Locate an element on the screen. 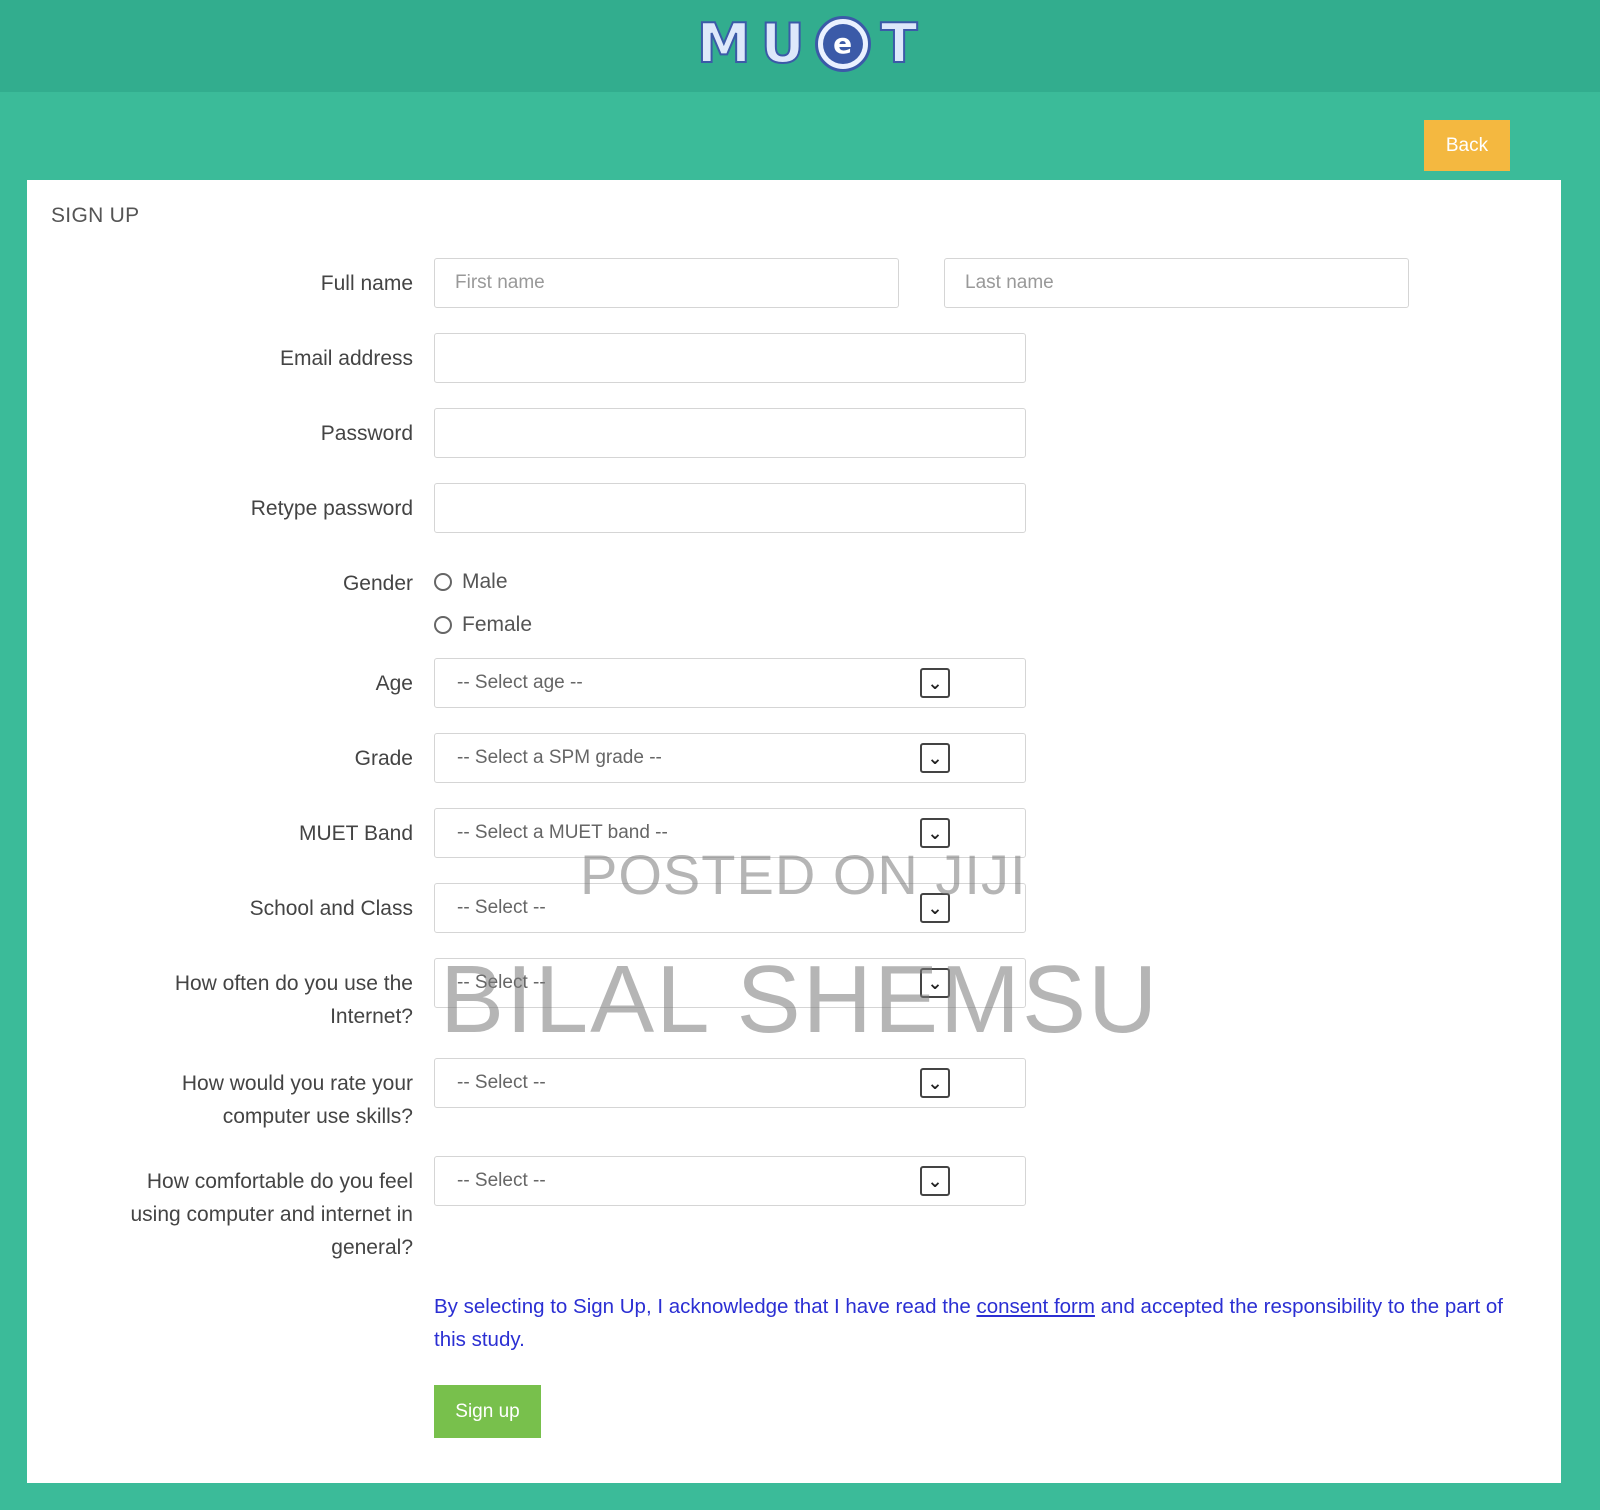 This screenshot has height=1510, width=1600. page-title: SIGN UP is located at coordinates (95, 215).